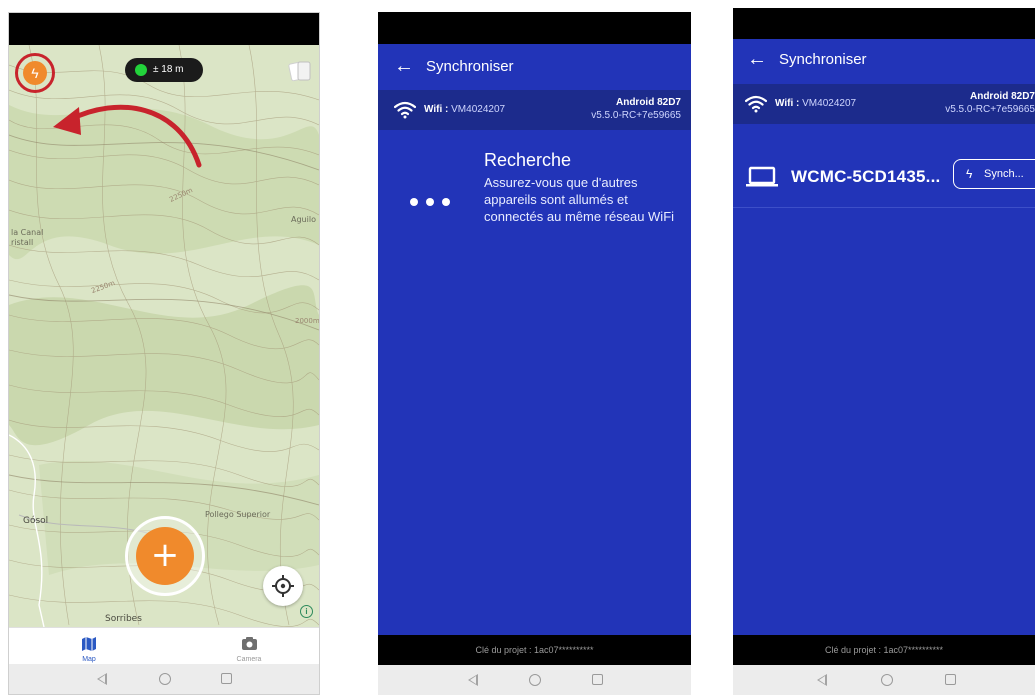 The width and height of the screenshot is (1035, 695). I want to click on add-observation-button: +, so click(165, 556).